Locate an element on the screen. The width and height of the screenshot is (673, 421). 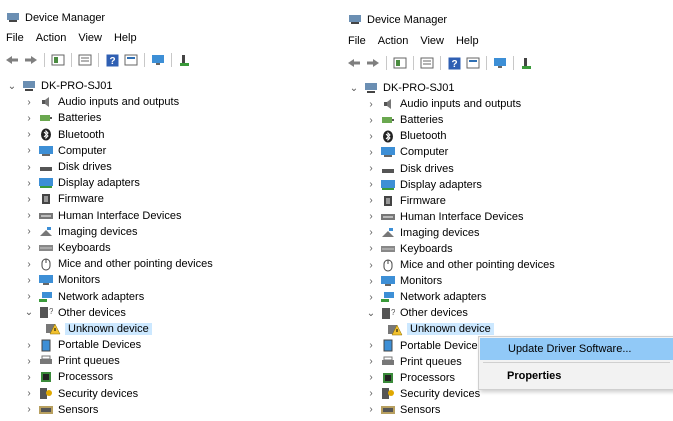
tree-root: ⌄ DK-PRO-SJ01 is located at coordinates (451, 88).